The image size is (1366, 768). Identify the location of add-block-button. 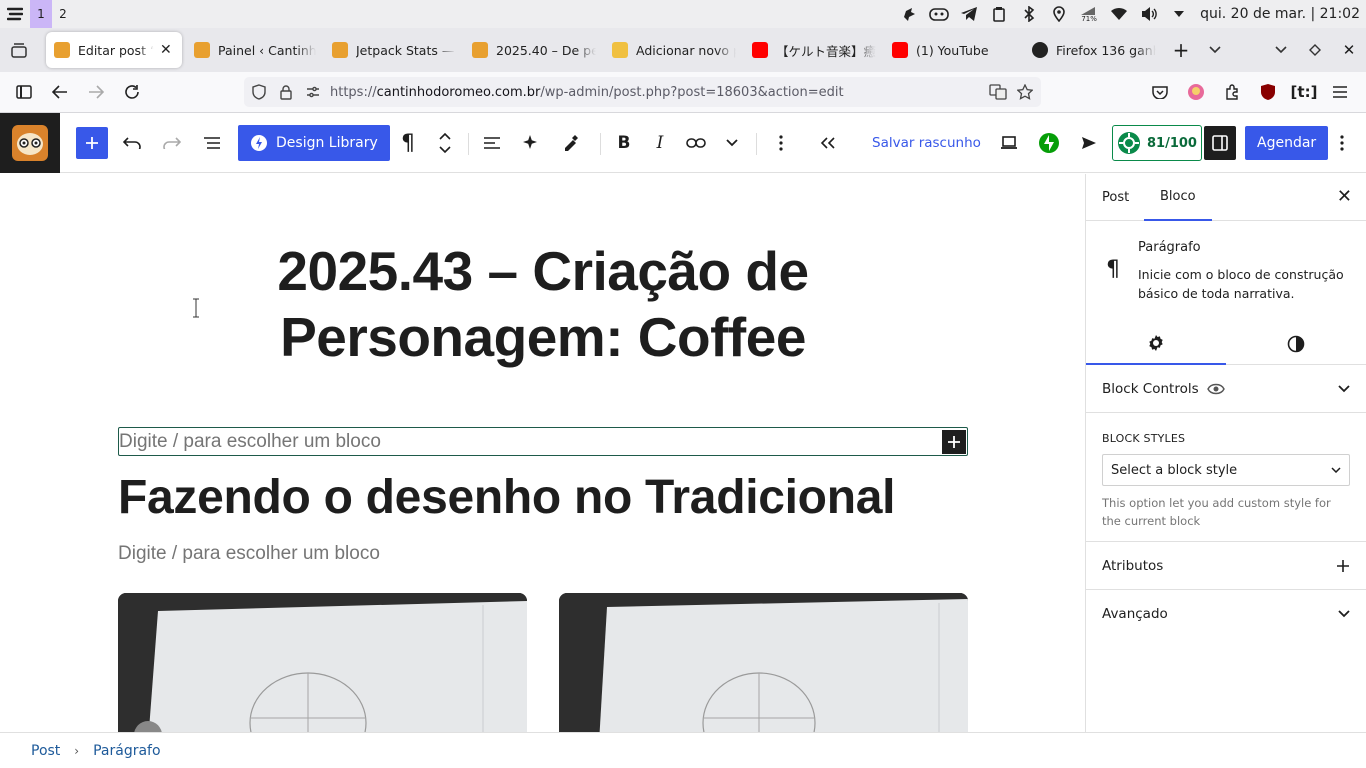
(92, 143).